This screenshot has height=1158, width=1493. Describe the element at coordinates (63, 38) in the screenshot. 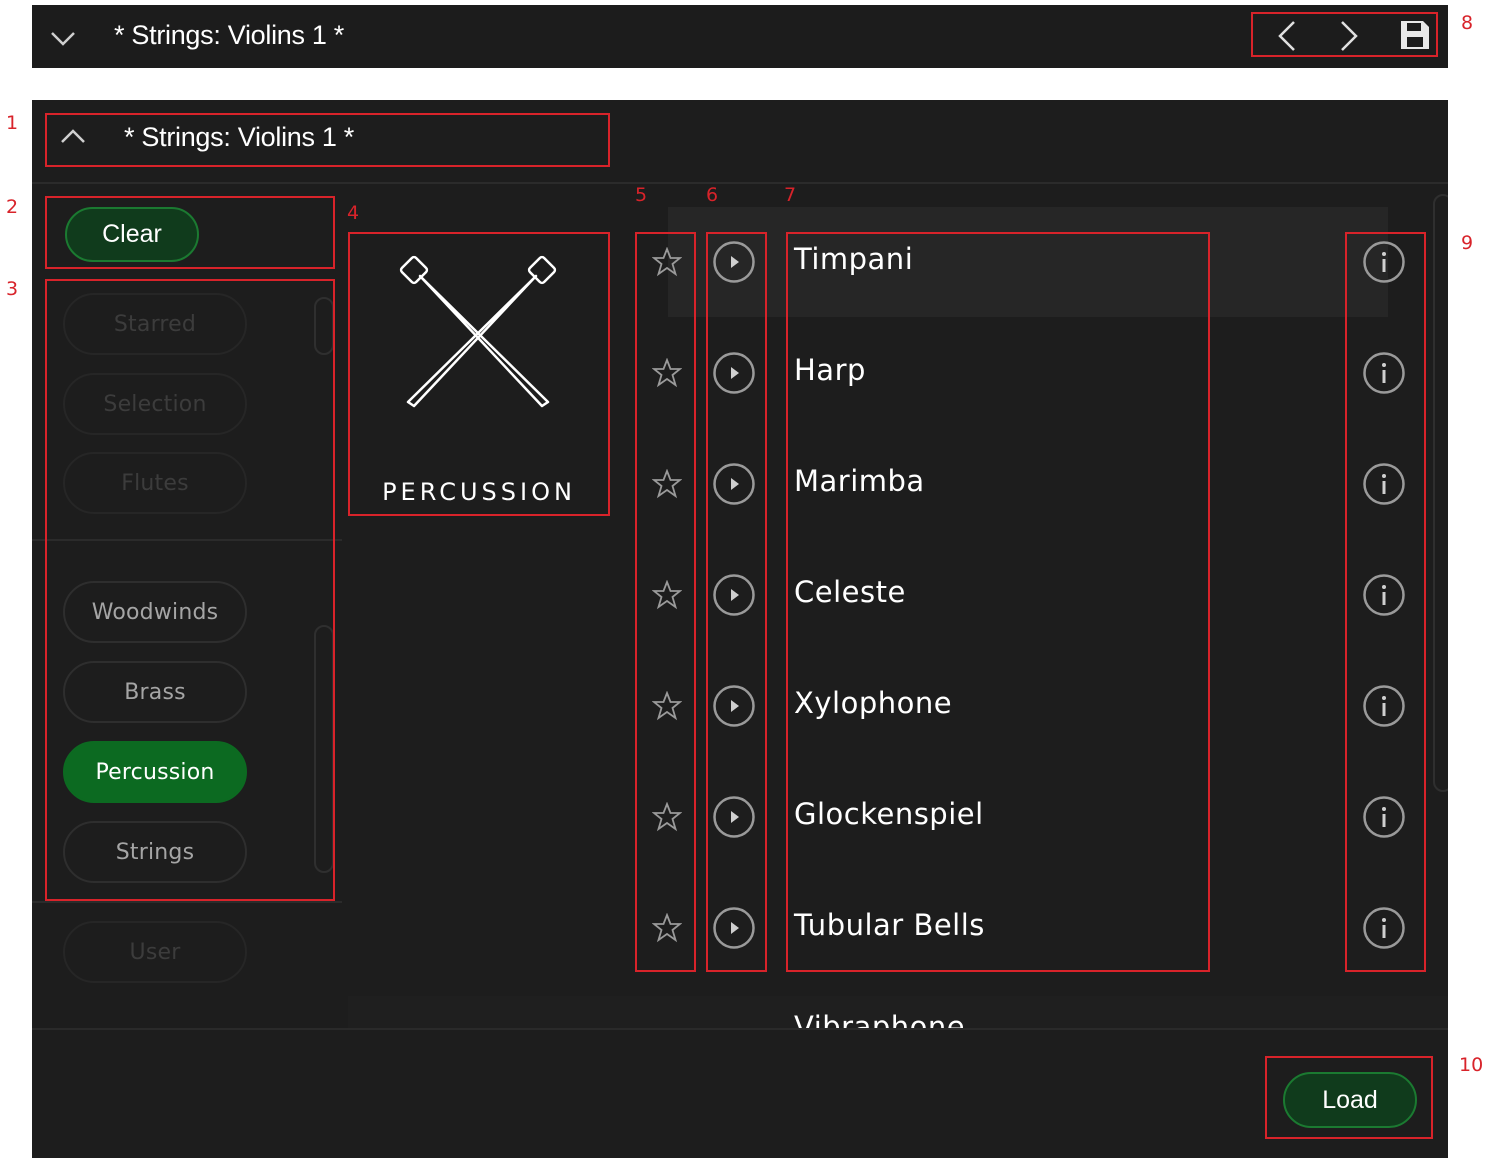

I see `chevron-down-icon` at that location.